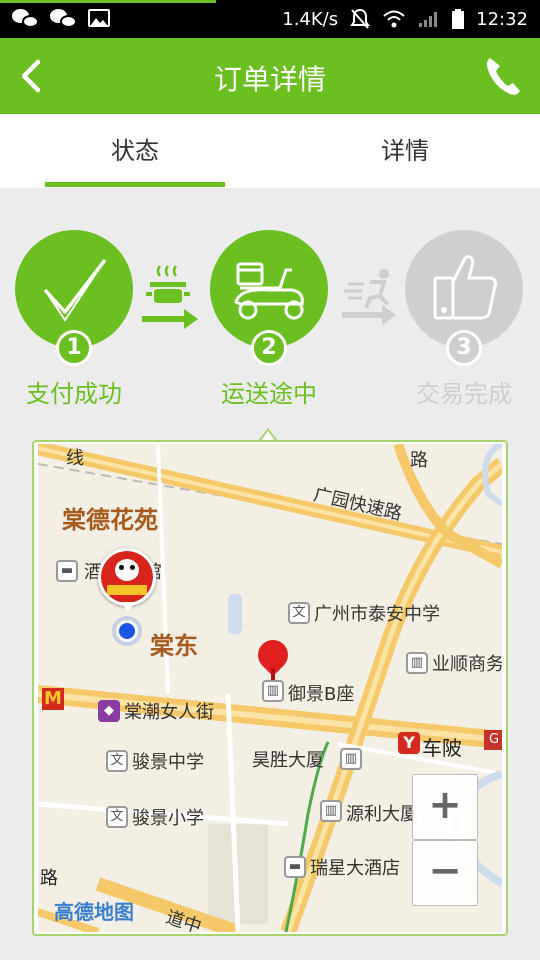 This screenshot has height=960, width=540. What do you see at coordinates (174, 646) in the screenshot?
I see `map-label-tangdong: 棠东` at bounding box center [174, 646].